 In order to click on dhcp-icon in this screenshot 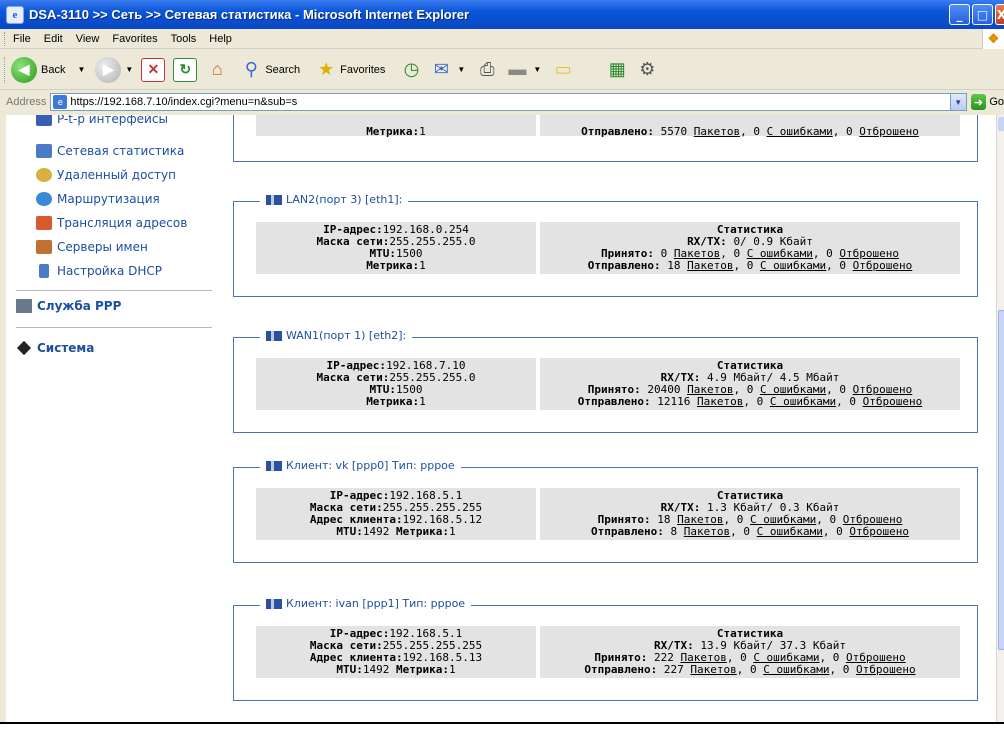, I will do `click(44, 271)`.